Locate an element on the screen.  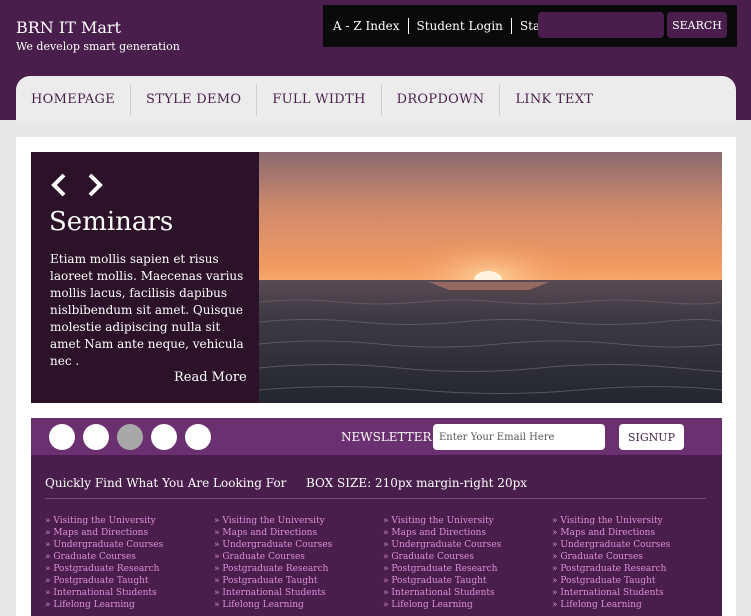
newsletter-email-input is located at coordinates (519, 437).